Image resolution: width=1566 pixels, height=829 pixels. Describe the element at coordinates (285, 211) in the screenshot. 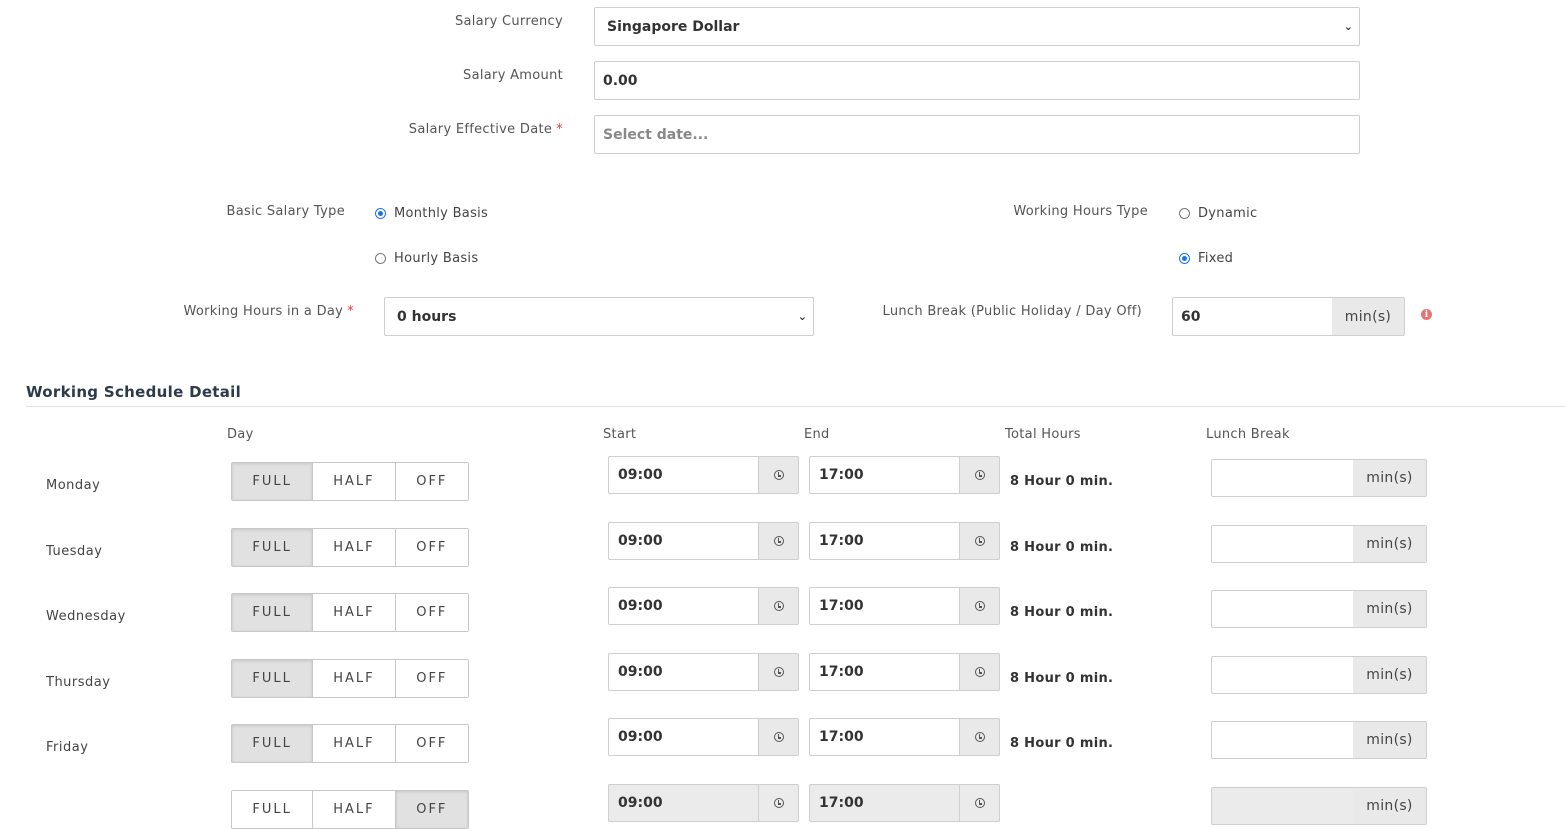

I see `basic-salary-type-label: Basic Salary Type` at that location.